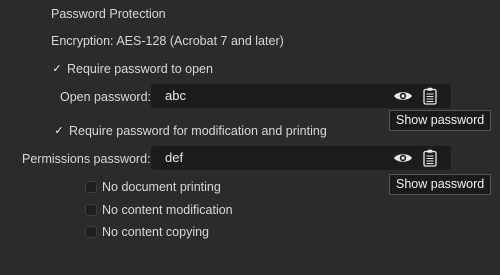  What do you see at coordinates (91, 232) in the screenshot?
I see `no-copying-checkbox` at bounding box center [91, 232].